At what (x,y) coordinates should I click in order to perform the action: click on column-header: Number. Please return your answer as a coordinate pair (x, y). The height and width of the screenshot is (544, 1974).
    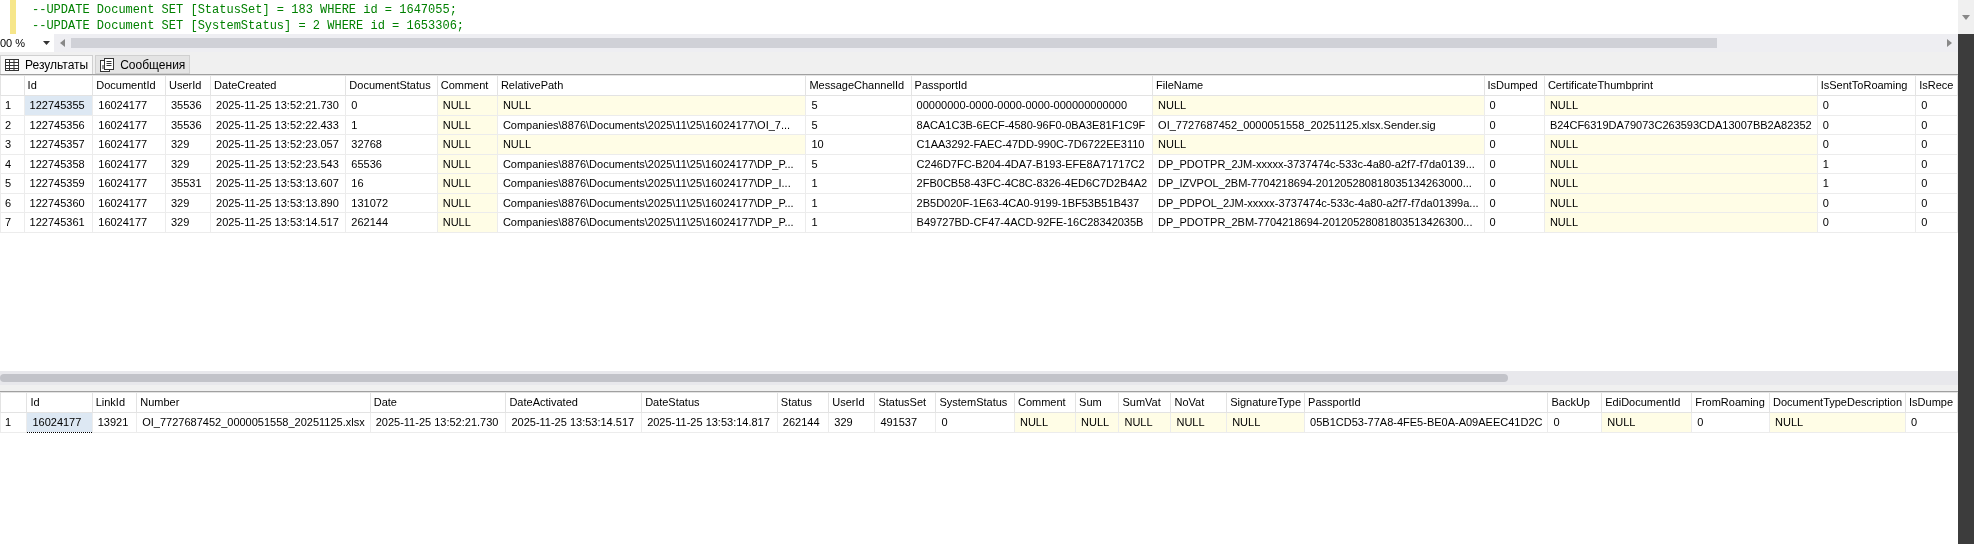
    Looking at the image, I should click on (253, 402).